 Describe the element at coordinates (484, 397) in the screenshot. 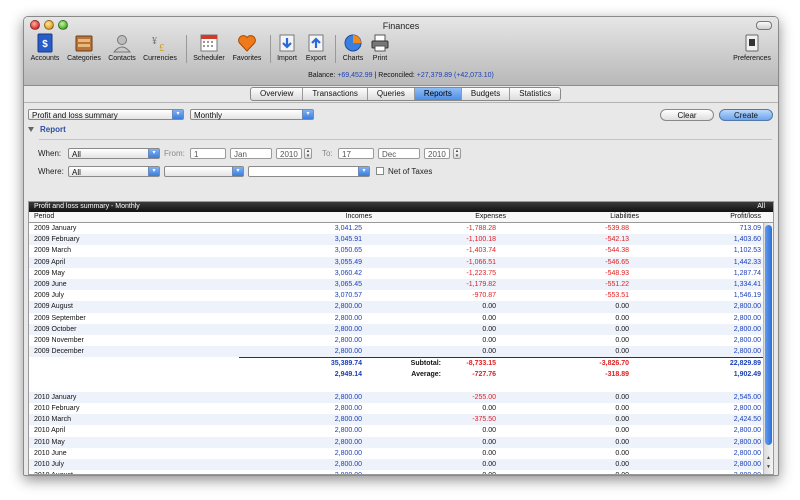

I see `row-expenses: -255.00` at that location.